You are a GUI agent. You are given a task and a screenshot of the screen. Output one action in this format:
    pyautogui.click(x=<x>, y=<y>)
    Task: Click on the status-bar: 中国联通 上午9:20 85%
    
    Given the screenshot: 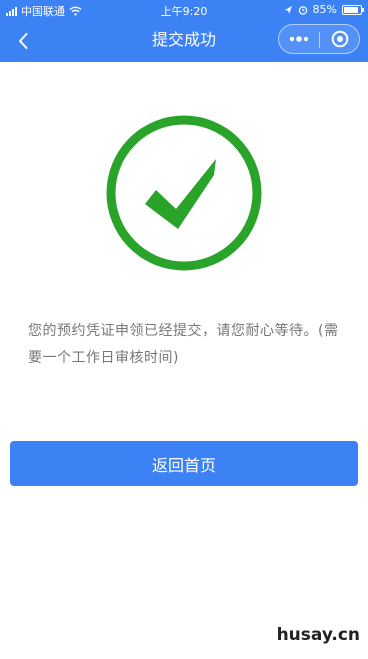 What is the action you would take?
    pyautogui.click(x=184, y=10)
    